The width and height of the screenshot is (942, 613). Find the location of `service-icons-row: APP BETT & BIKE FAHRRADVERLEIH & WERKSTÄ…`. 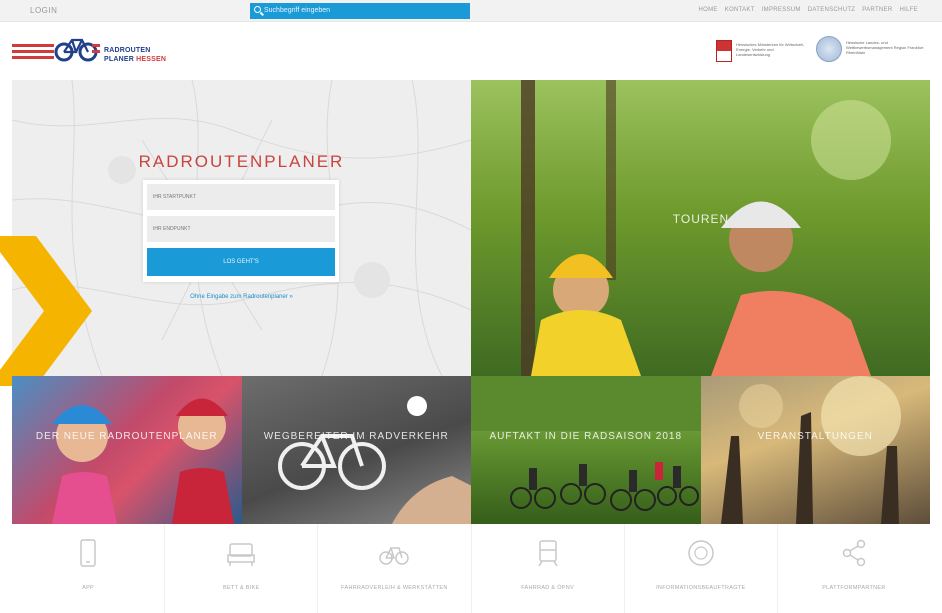

service-icons-row: APP BETT & BIKE FAHRRADVERLEIH & WERKSTÄ… is located at coordinates (471, 568).